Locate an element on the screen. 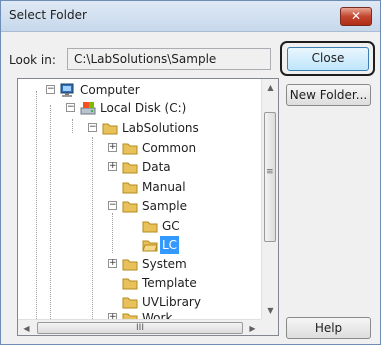 This screenshot has height=345, width=381. vertical-scroll-thumb: ≡ is located at coordinates (270, 177).